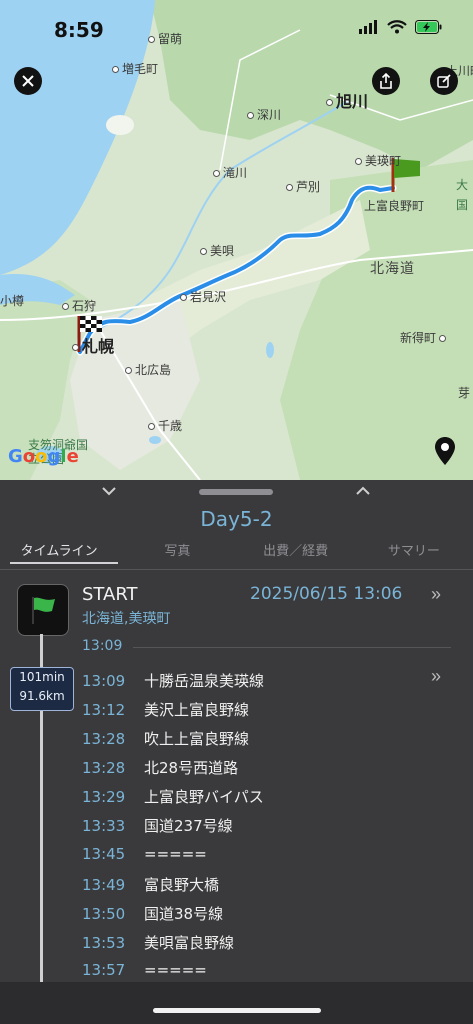 The image size is (473, 1024). I want to click on map-label: 千歳, so click(165, 425).